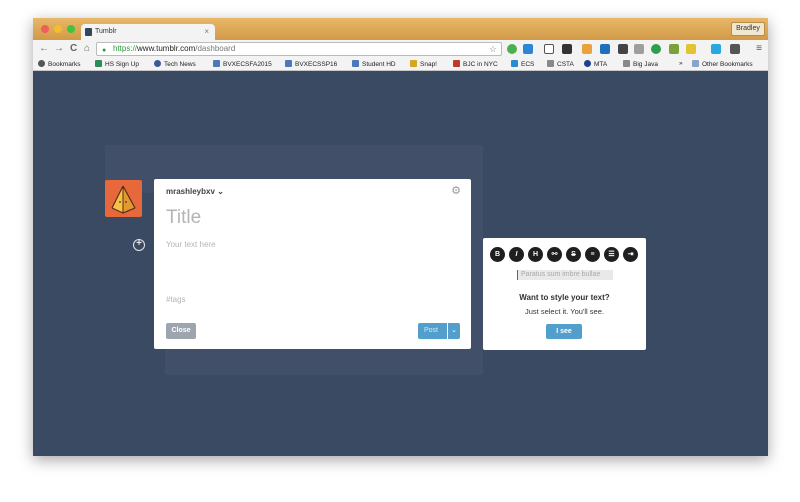 The height and width of the screenshot is (502, 800). Describe the element at coordinates (560, 64) in the screenshot. I see `bookmark-item: CSTA` at that location.